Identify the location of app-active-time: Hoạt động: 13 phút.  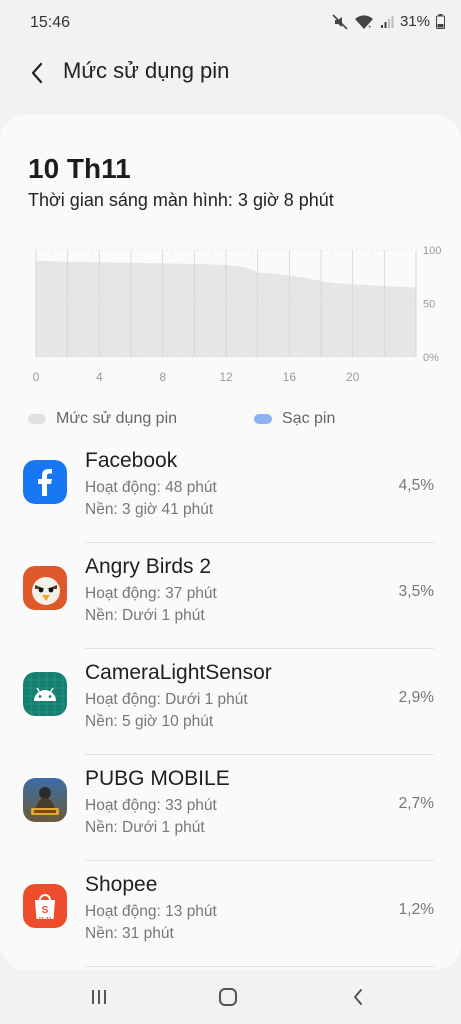
(151, 911).